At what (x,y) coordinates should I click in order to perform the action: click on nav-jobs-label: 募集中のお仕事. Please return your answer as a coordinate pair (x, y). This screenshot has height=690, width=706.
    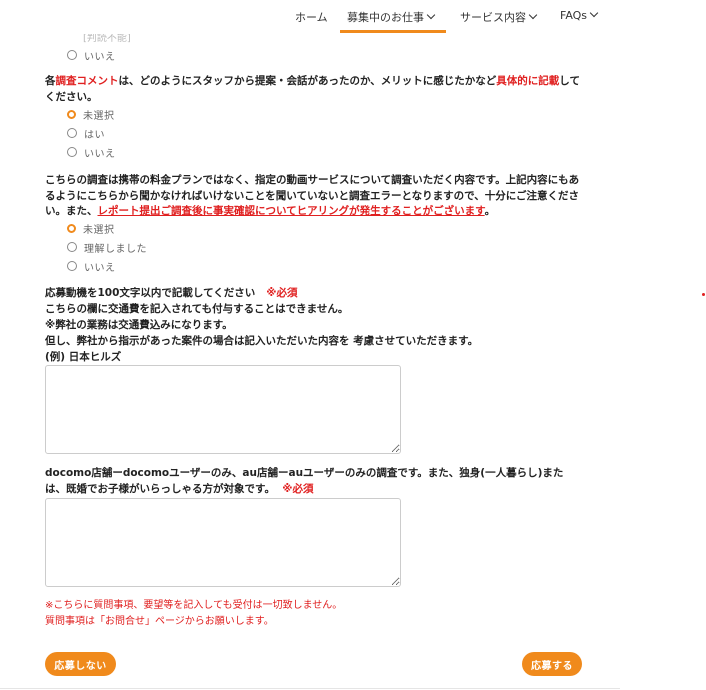
    Looking at the image, I should click on (385, 17).